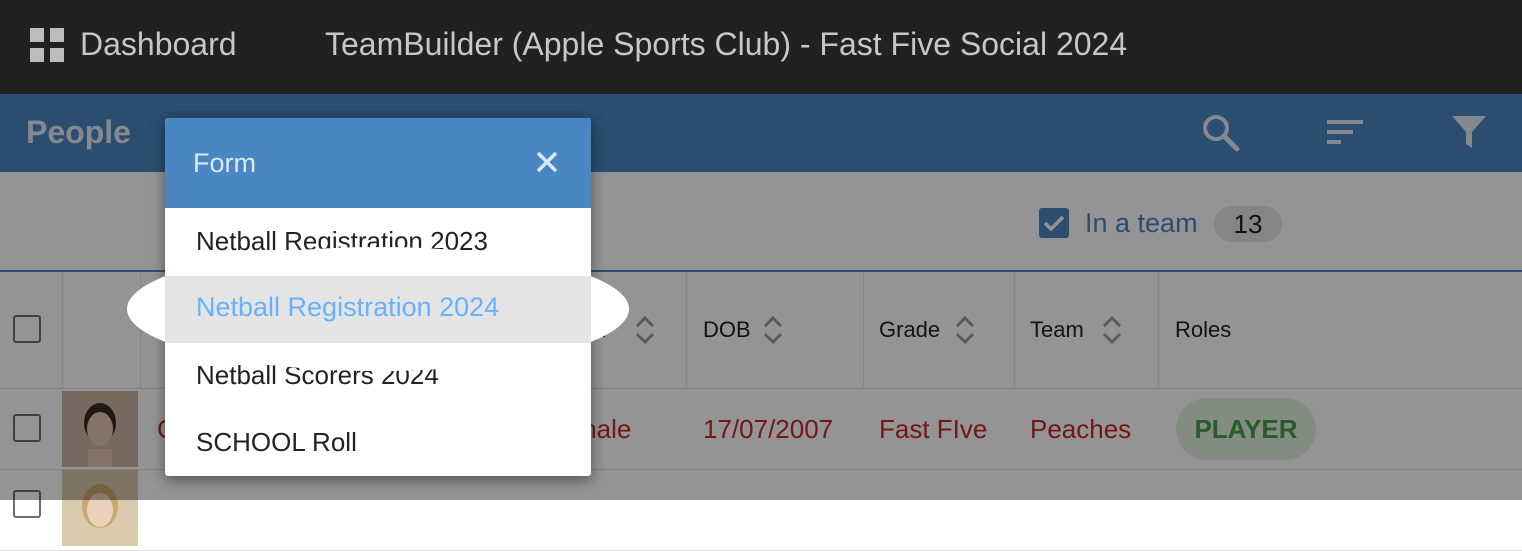 The image size is (1522, 551). I want to click on menu-item-form-highlighted: Netball Registration 2024, so click(347, 307).